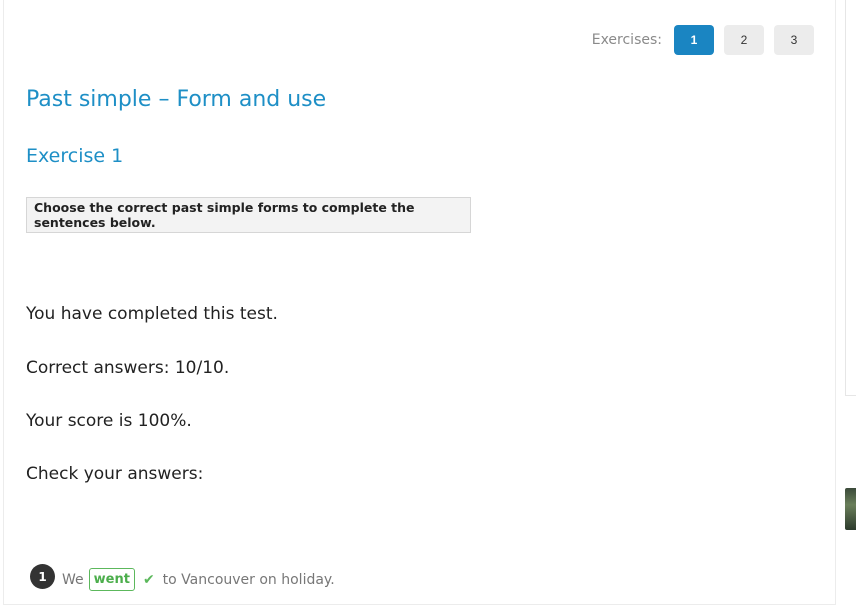 This screenshot has height=605, width=856. I want to click on question-row: 1 We went ✔ to Vancouver on holiday., so click(182, 577).